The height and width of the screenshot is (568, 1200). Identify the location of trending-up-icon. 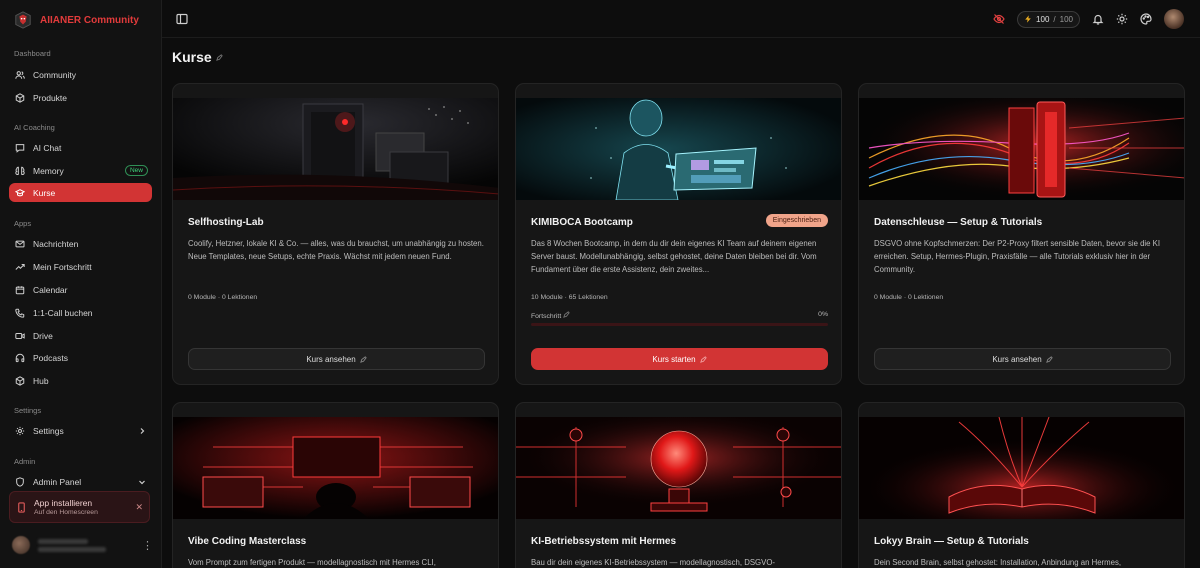
(20, 266).